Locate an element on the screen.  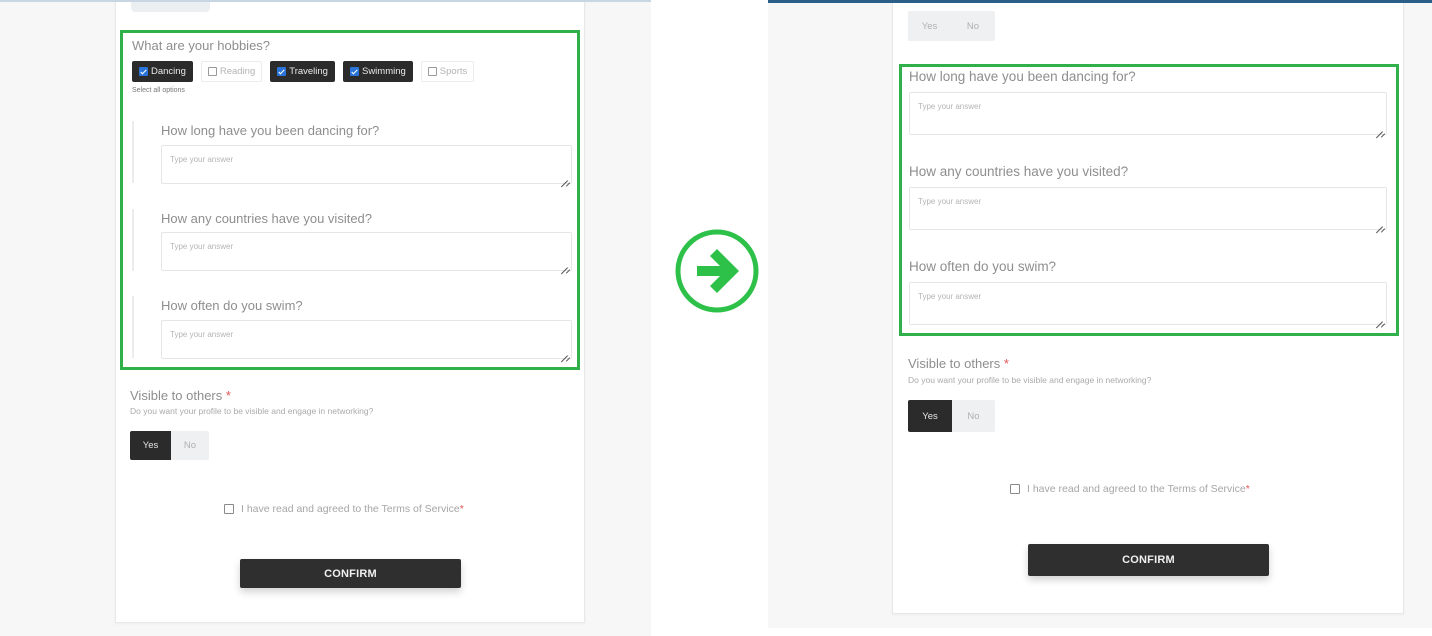
hobby-label: Swimming is located at coordinates (383, 71).